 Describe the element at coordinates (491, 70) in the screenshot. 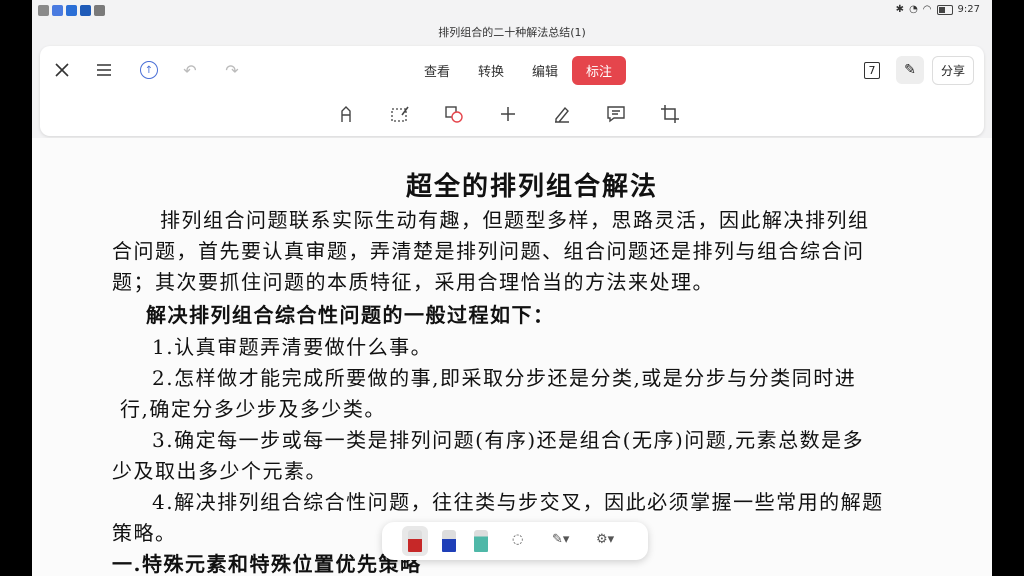

I see `tab-convert: 转换` at that location.